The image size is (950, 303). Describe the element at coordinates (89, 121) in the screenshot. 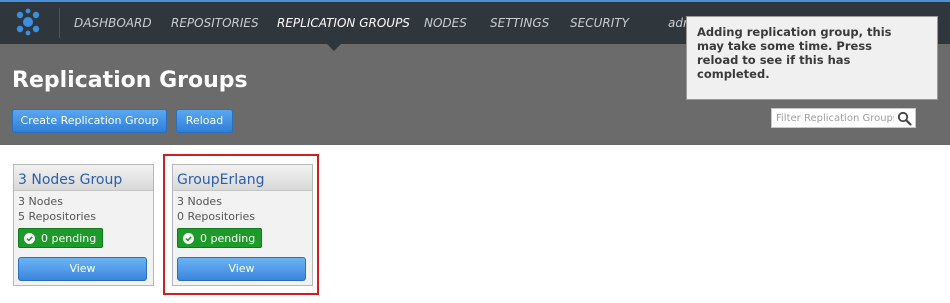

I see `create-replication-group-button: Create Replication Group` at that location.